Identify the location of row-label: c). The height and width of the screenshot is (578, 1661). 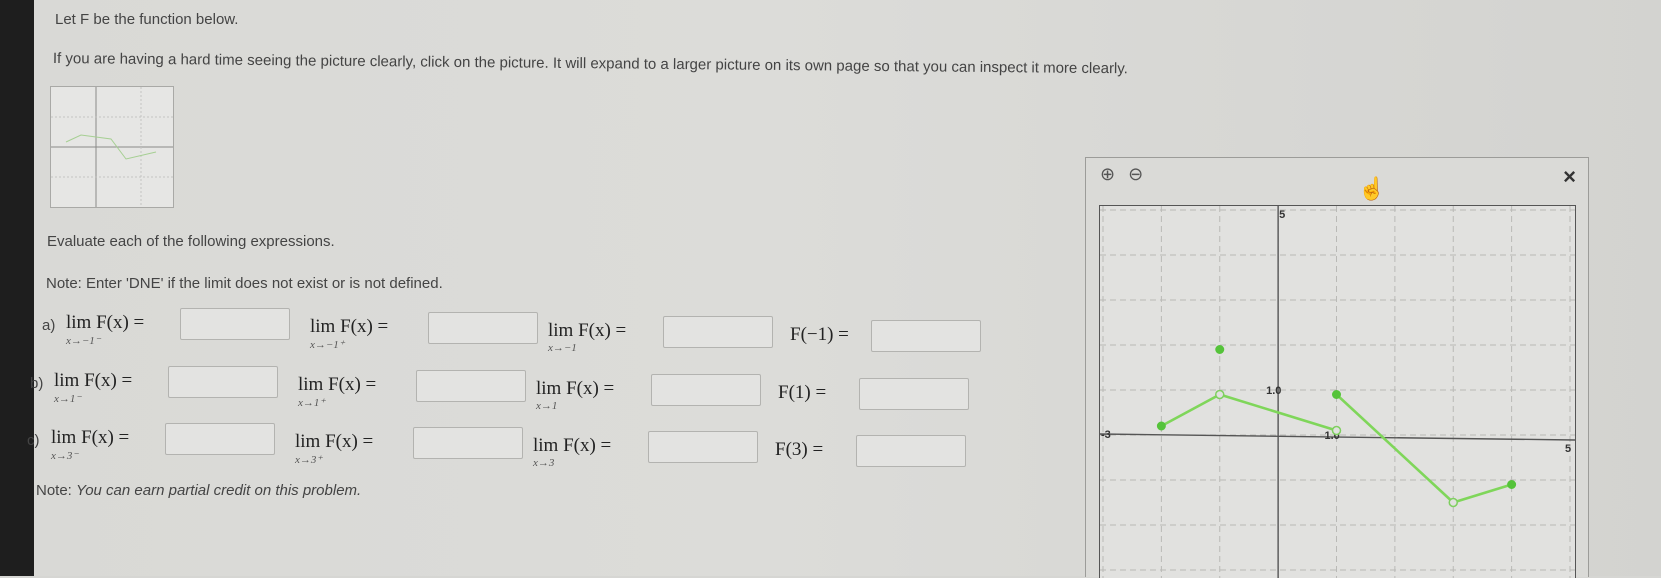
(33, 440).